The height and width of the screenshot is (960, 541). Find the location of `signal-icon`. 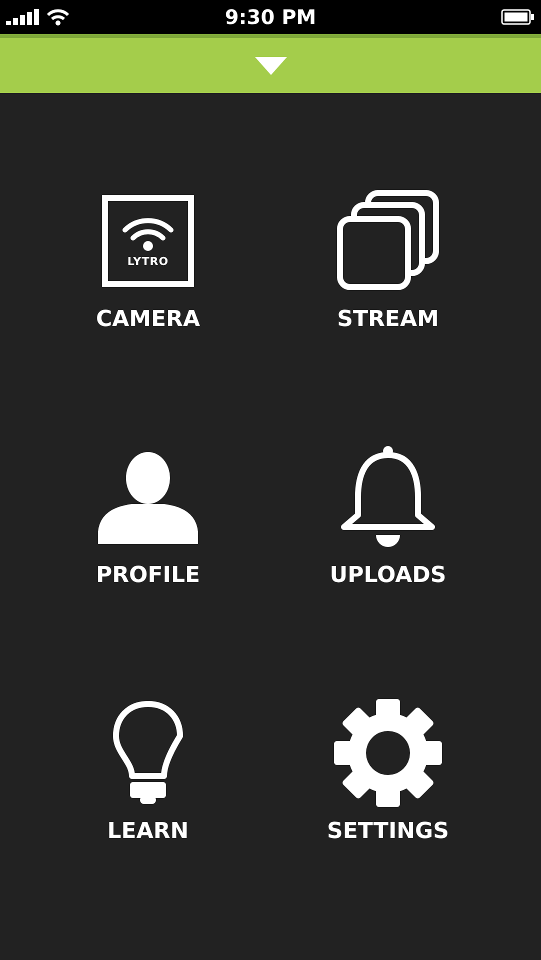

signal-icon is located at coordinates (23, 17).